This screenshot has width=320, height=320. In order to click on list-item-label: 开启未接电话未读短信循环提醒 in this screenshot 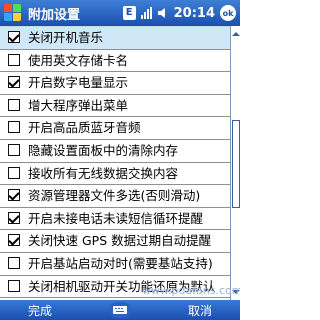, I will do `click(116, 218)`.